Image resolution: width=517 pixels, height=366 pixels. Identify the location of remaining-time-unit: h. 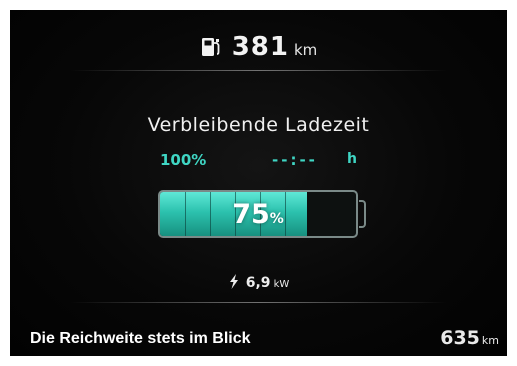
(352, 159).